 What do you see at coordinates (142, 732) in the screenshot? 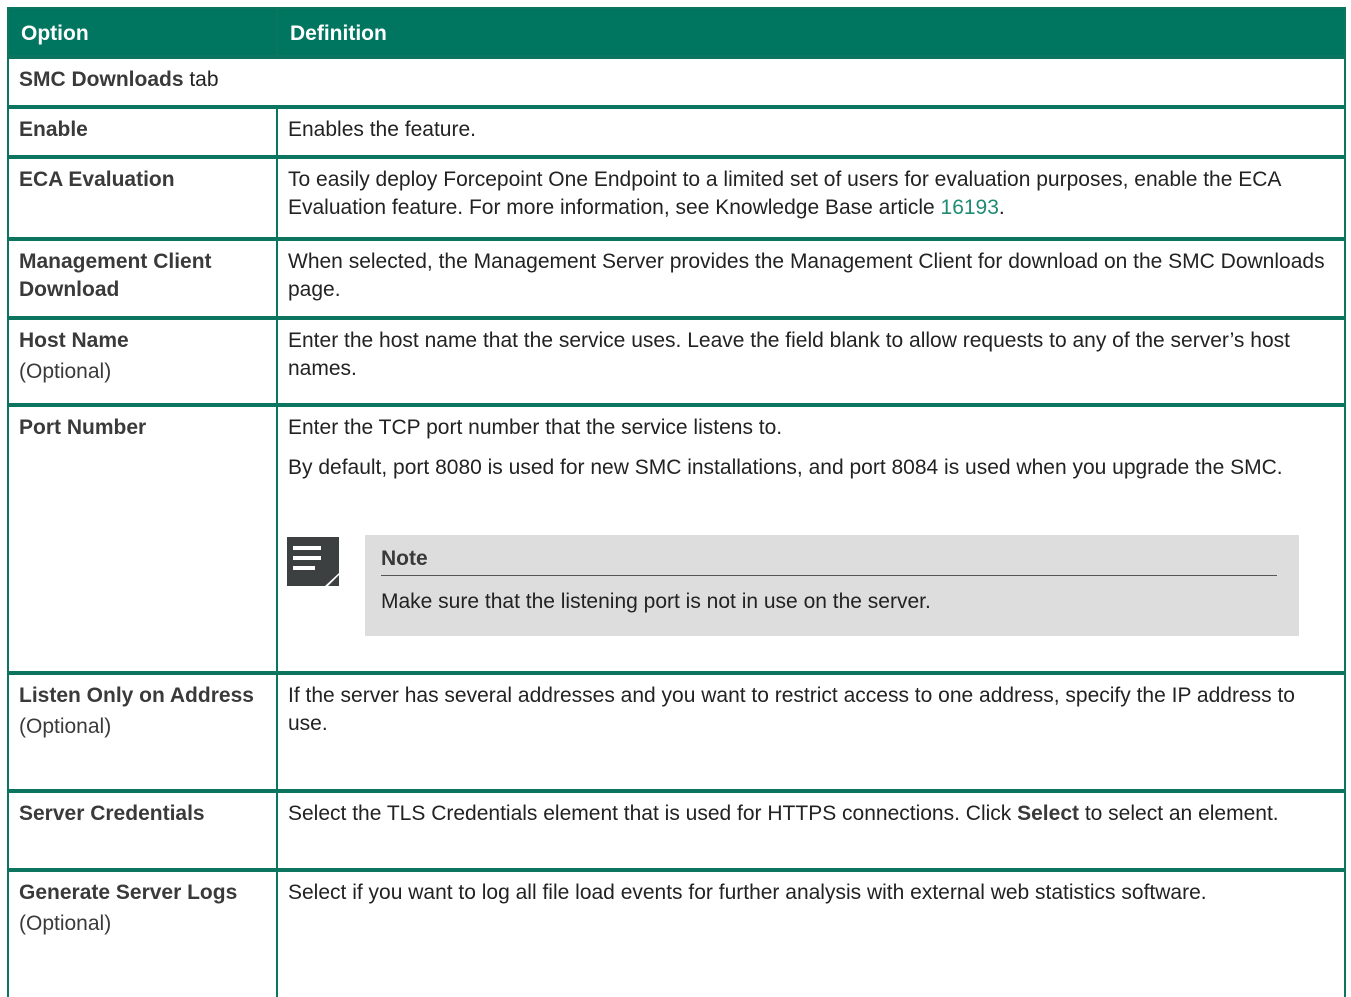
I see `option-cell-listen-only-on-address: Listen Only on Address (Optional)` at bounding box center [142, 732].